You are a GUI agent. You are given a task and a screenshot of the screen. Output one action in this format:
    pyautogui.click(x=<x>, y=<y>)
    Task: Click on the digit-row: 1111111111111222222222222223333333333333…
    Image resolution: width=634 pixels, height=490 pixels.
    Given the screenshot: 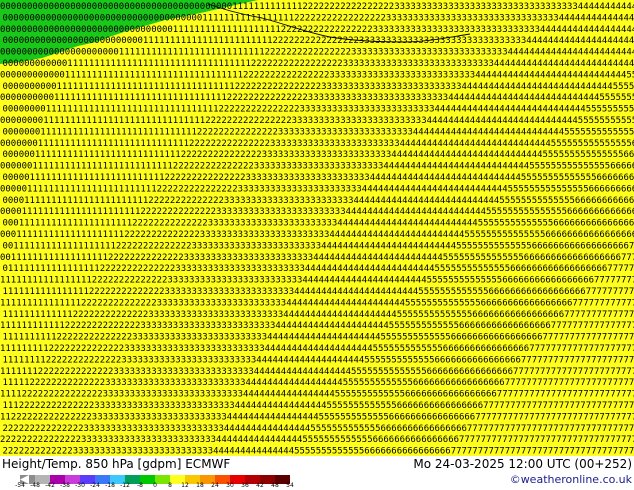 What is the action you would take?
    pyautogui.click(x=318, y=315)
    